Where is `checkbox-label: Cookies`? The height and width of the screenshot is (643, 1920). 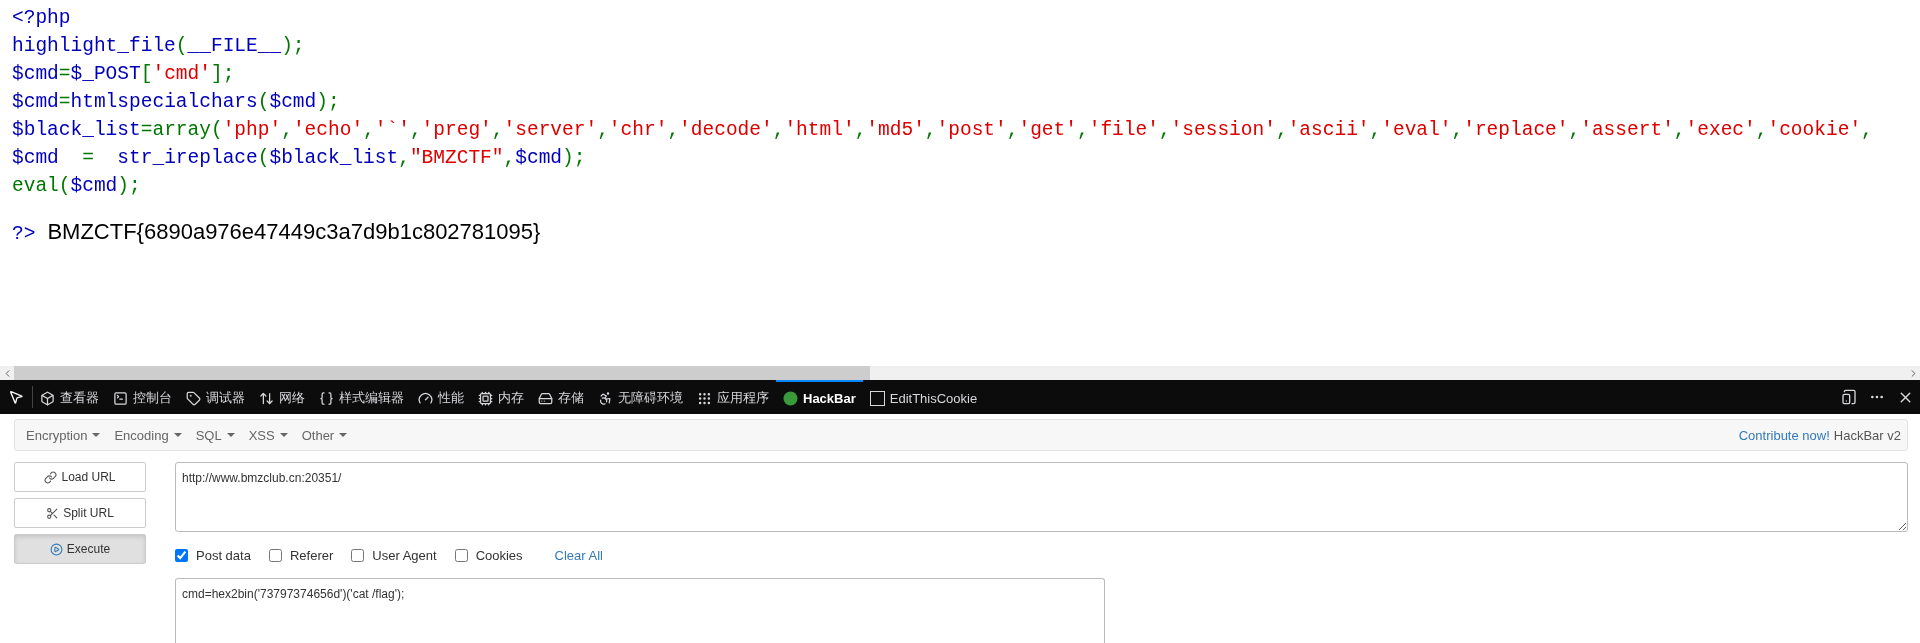 checkbox-label: Cookies is located at coordinates (499, 555).